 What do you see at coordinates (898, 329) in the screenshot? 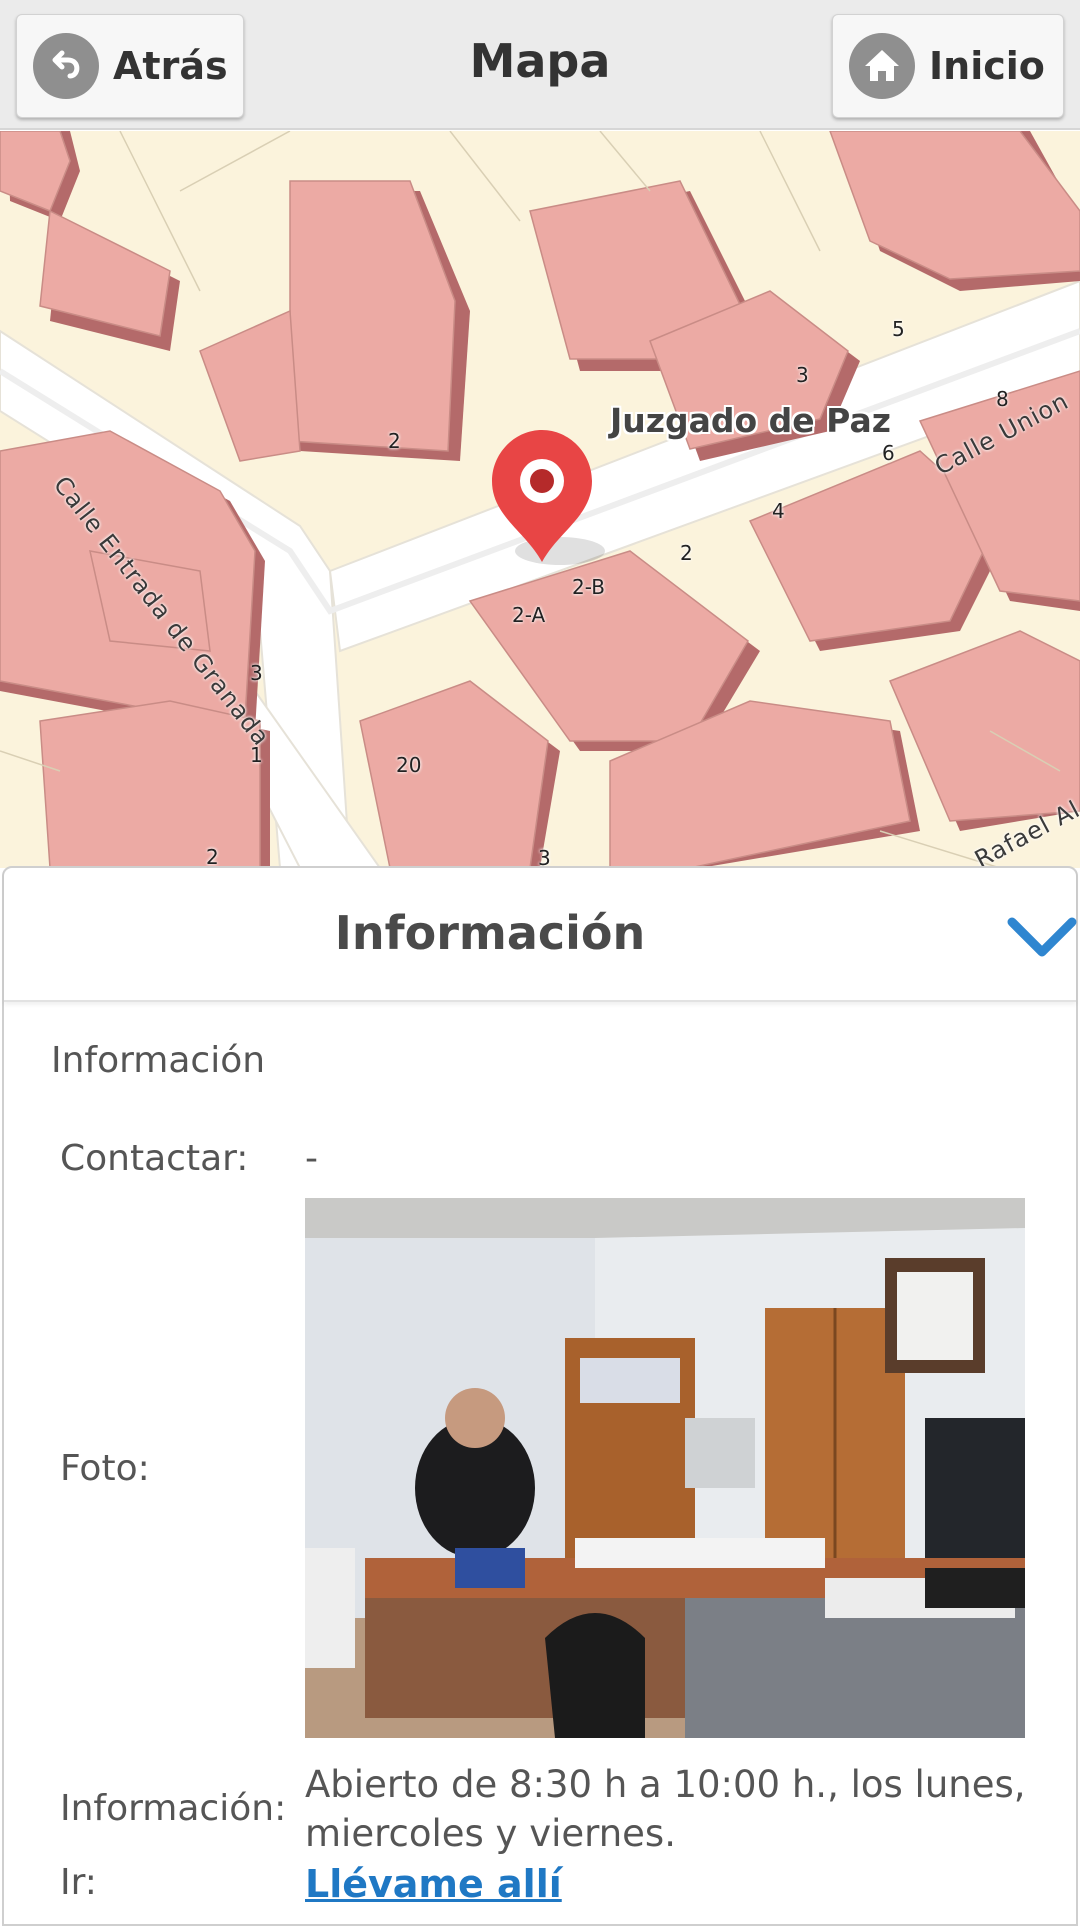
I see `house-number: 5` at bounding box center [898, 329].